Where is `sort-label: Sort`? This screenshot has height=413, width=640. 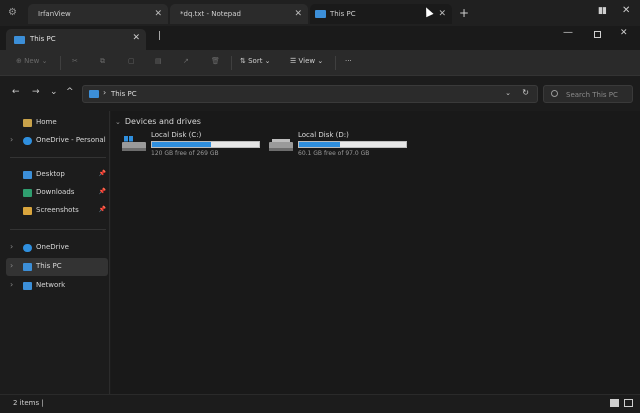 sort-label: Sort is located at coordinates (255, 61).